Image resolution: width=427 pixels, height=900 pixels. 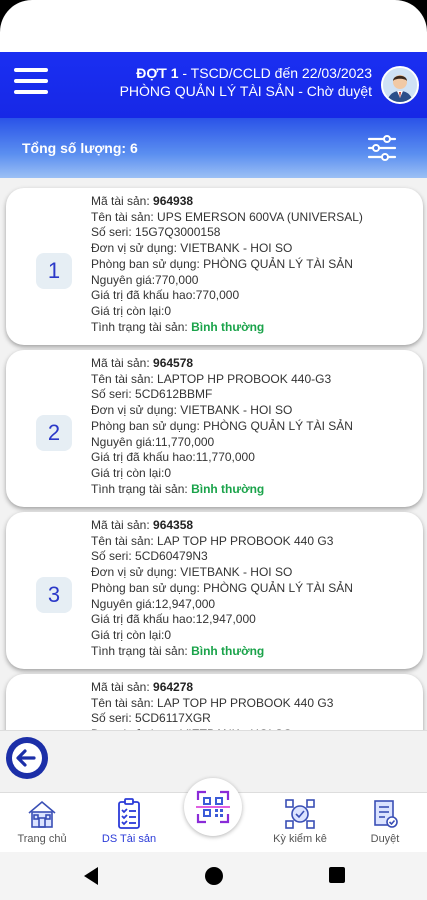 What do you see at coordinates (300, 814) in the screenshot?
I see `inventory-cycle-icon` at bounding box center [300, 814].